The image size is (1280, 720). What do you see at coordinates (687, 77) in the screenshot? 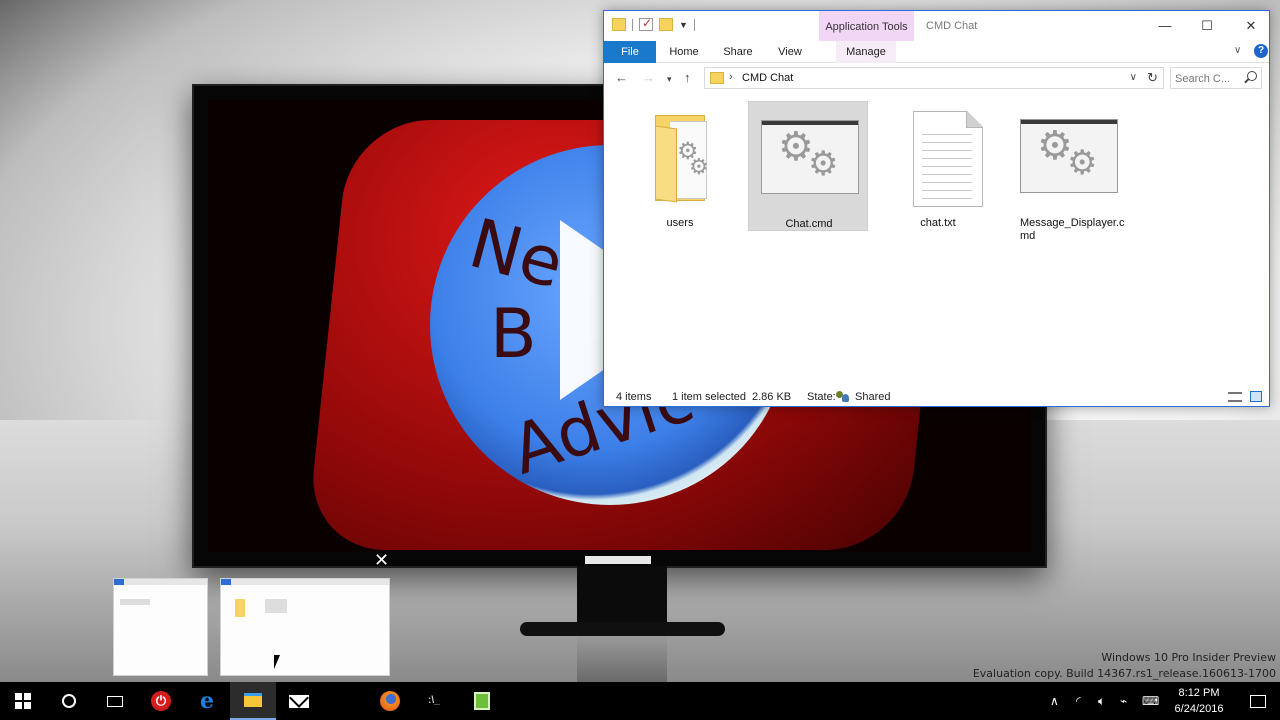
I see `up-arrow-icon: ↑` at bounding box center [687, 77].